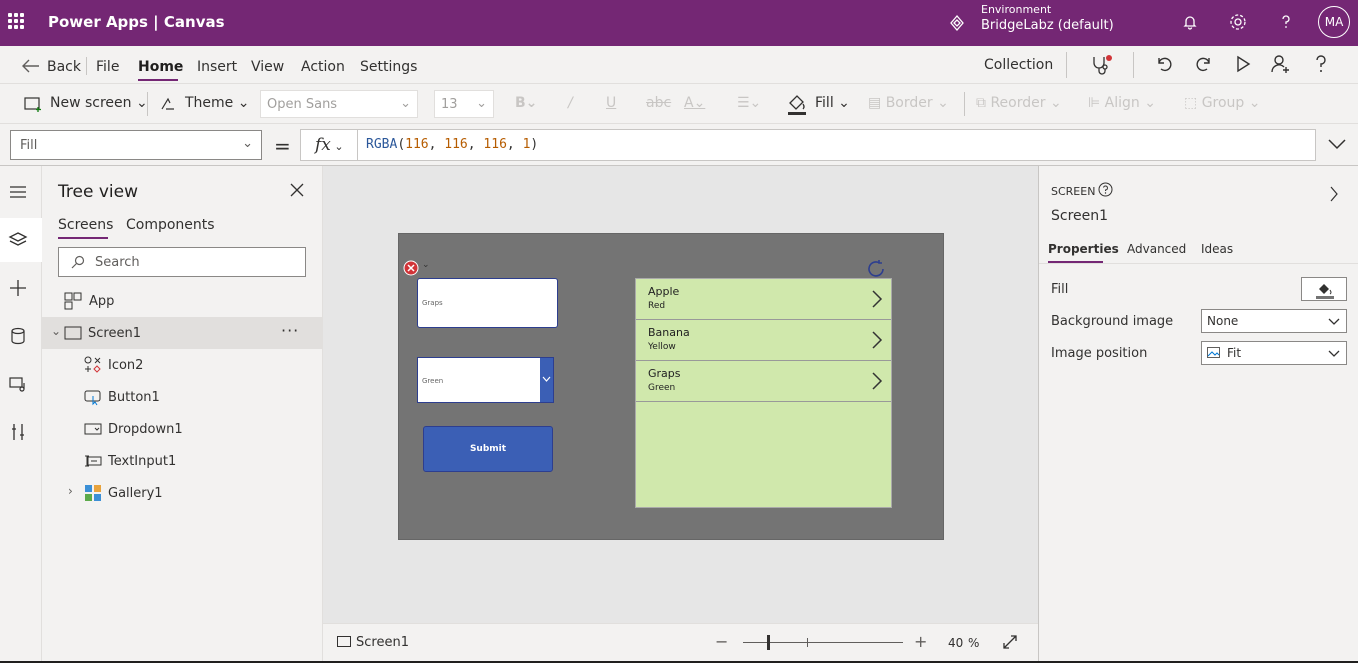  I want to click on tree-item-dropdown1: Dropdown1, so click(182, 429).